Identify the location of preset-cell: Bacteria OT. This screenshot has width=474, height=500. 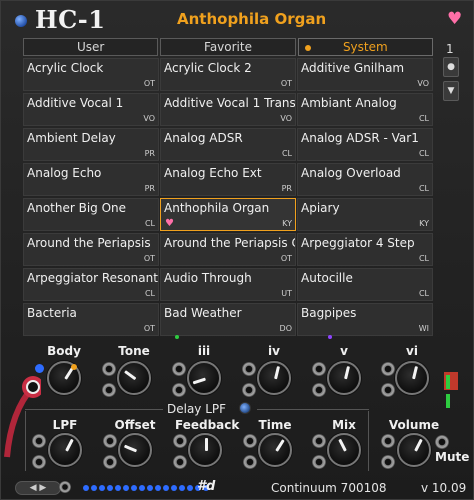
(91, 319).